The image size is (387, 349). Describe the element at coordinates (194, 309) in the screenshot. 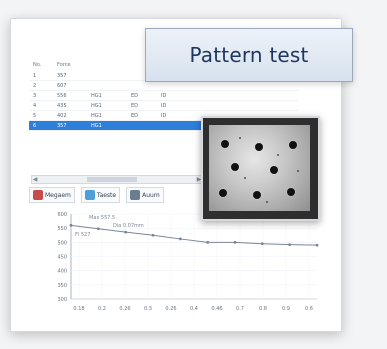

I see `x-tick-label: 0.4` at that location.